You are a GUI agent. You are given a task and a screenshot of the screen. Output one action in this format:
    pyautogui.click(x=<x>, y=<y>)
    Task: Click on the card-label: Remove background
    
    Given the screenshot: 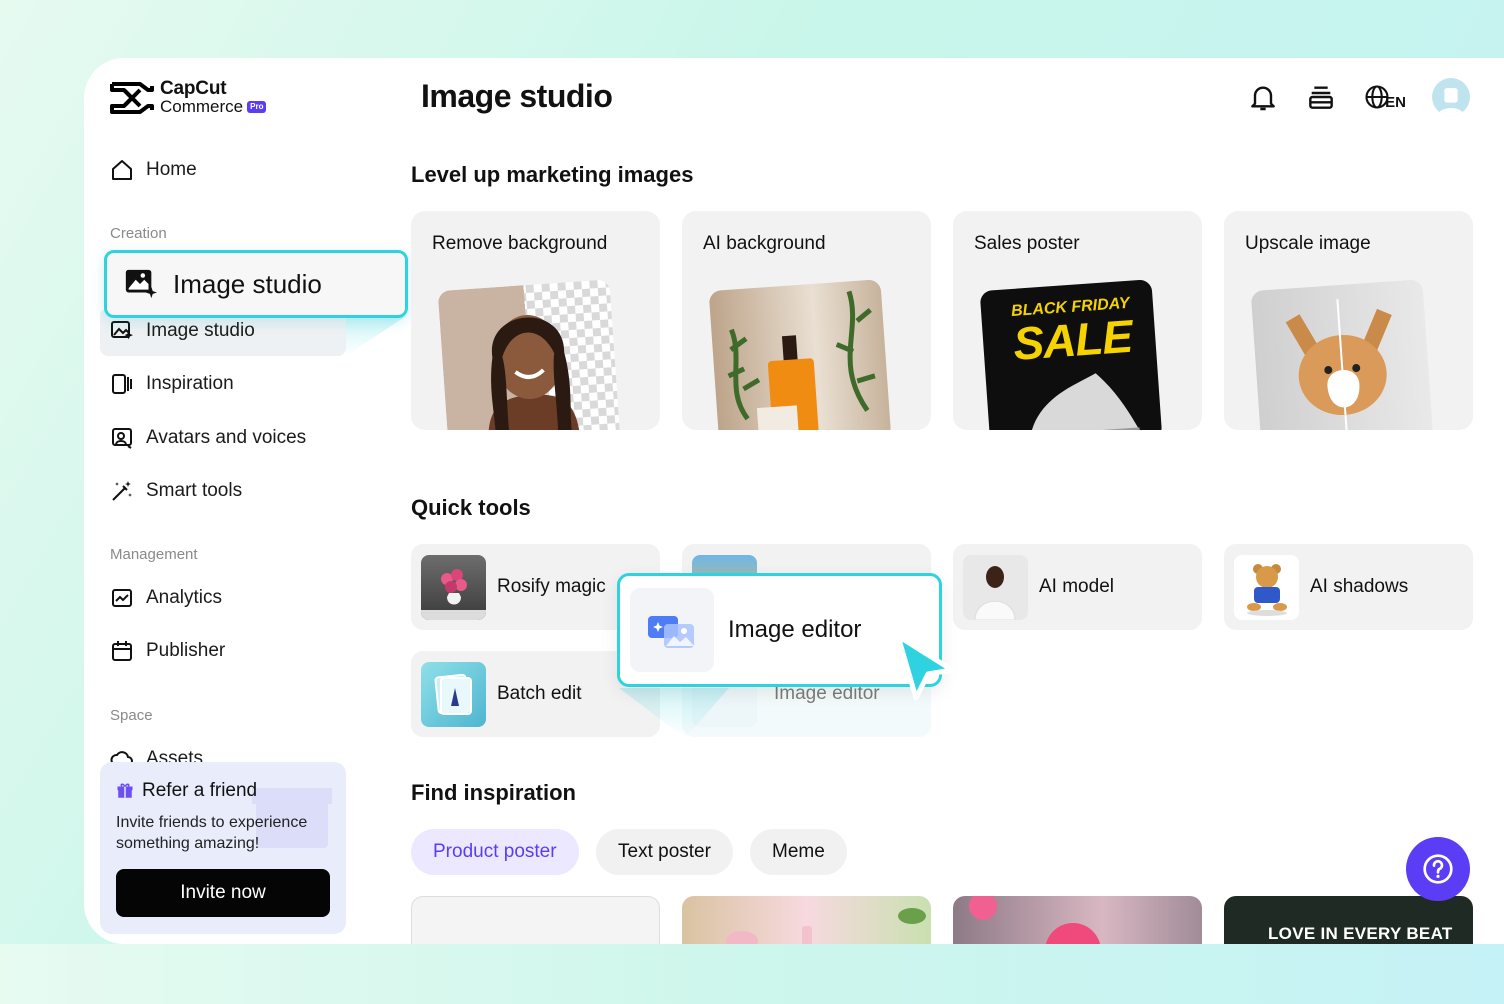 What is the action you would take?
    pyautogui.click(x=520, y=243)
    